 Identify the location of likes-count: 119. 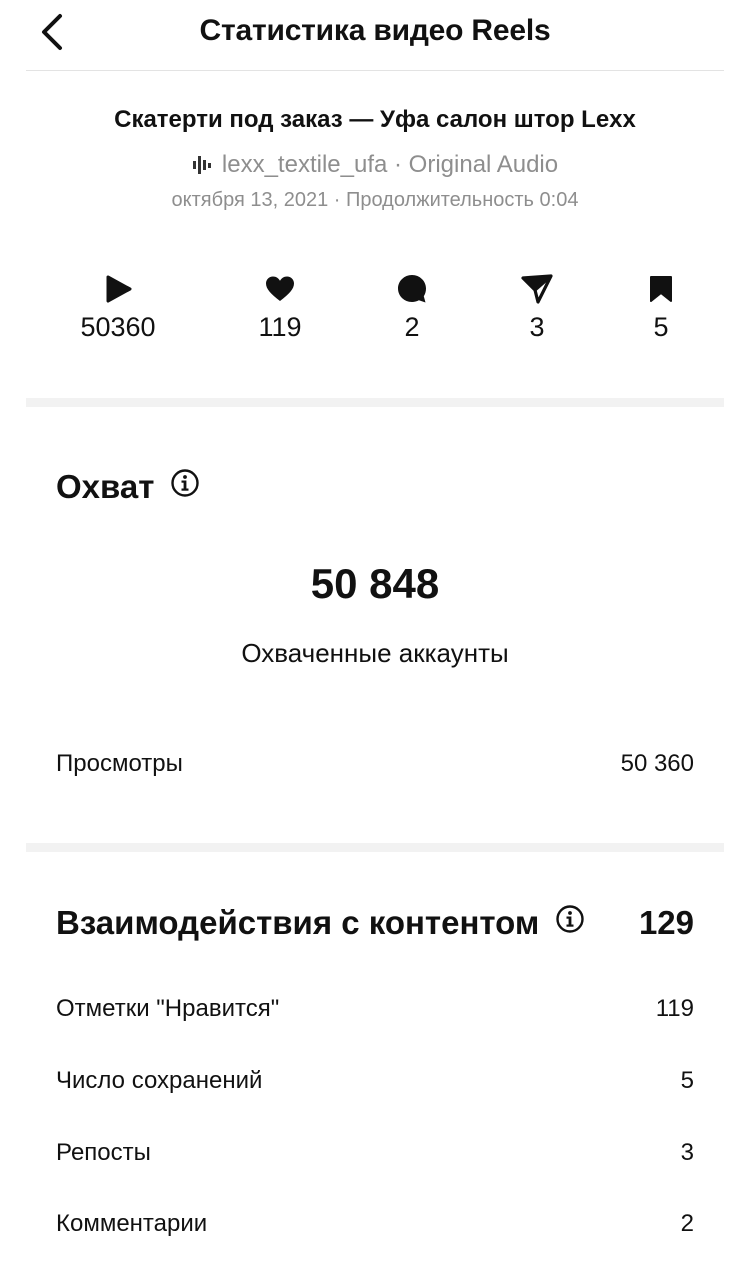
(280, 327).